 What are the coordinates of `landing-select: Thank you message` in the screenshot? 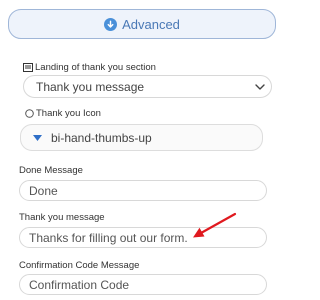 It's located at (147, 86).